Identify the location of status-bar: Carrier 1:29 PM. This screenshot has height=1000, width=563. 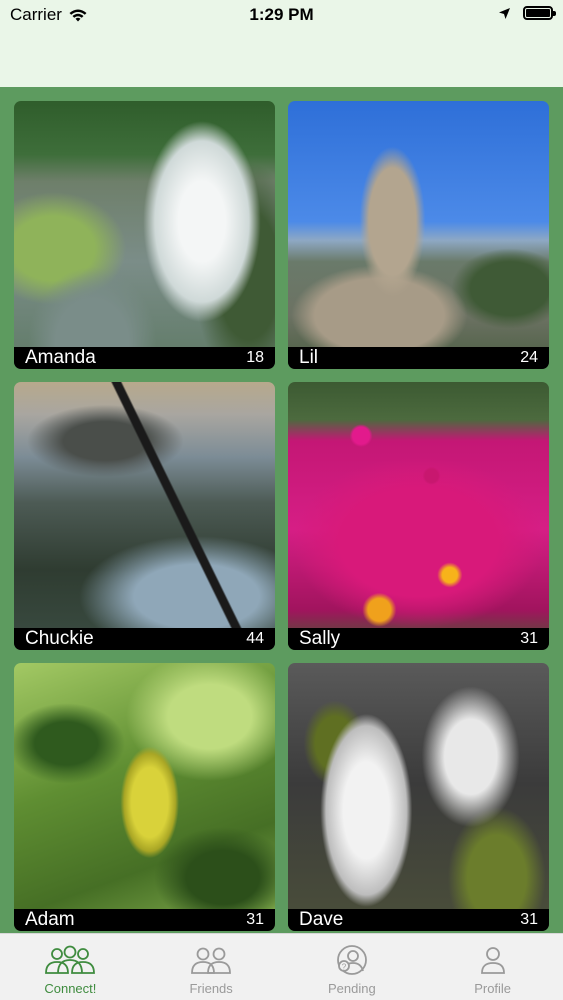
(281, 15).